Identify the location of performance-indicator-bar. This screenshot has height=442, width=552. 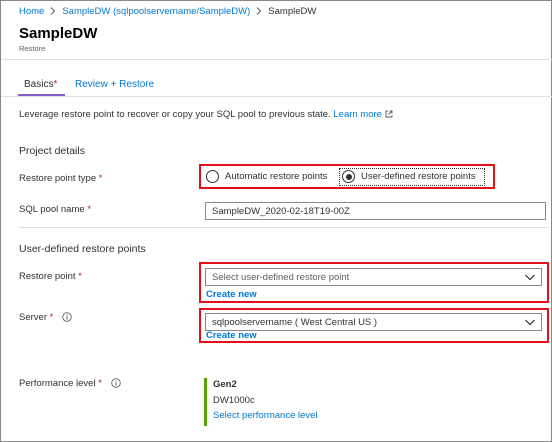
(205, 402).